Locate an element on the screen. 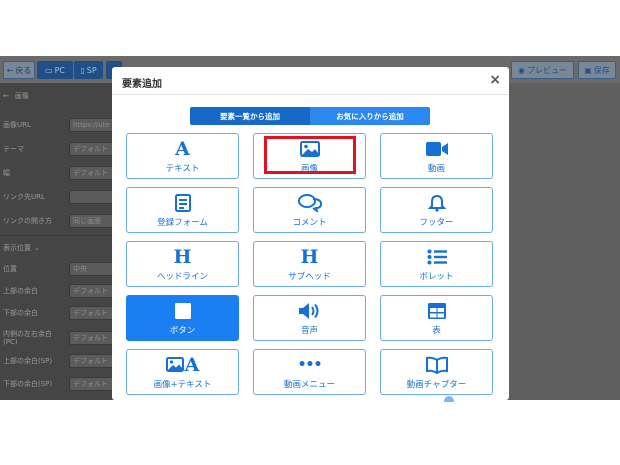  back-button: ← 戻る is located at coordinates (19, 70).